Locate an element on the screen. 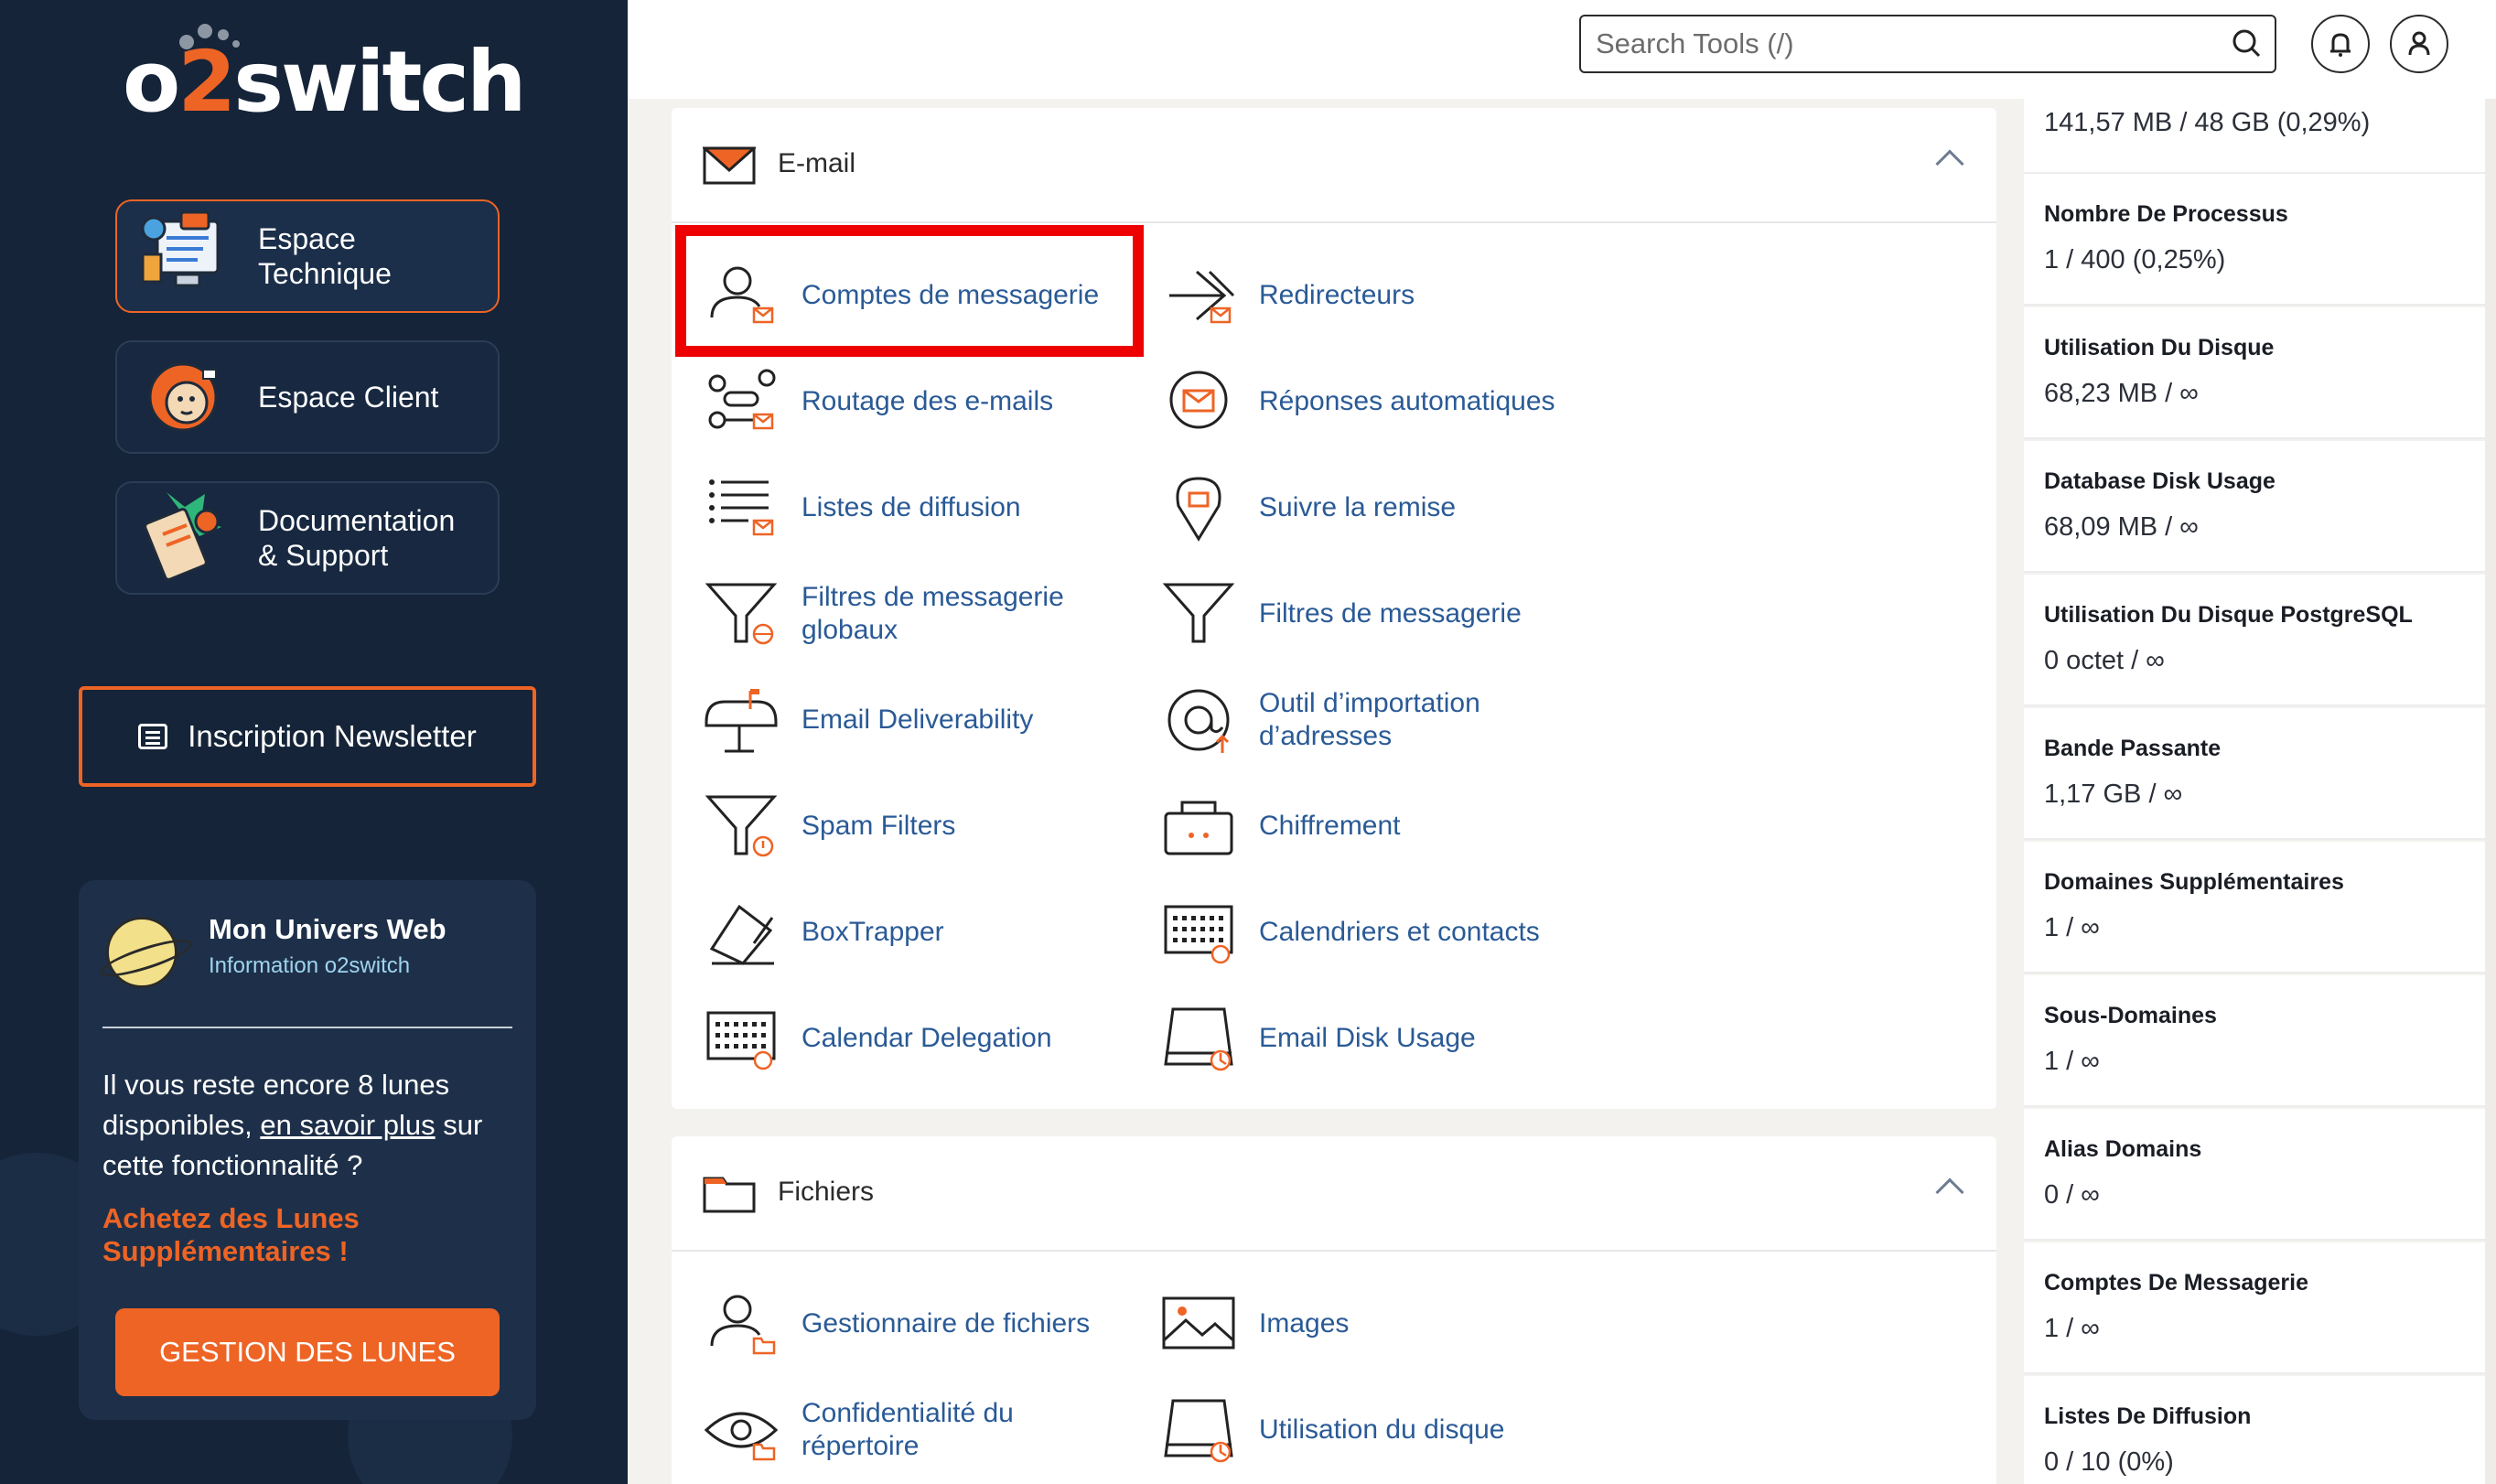 The width and height of the screenshot is (2496, 1484). tool-address-import: Outil d’importation d’adresses is located at coordinates (1353, 720).